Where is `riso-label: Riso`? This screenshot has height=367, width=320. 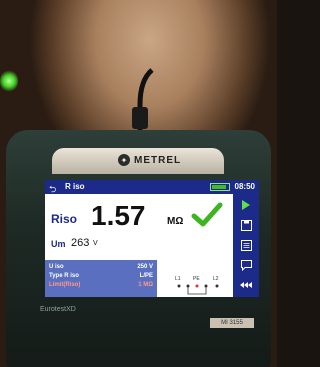
riso-label: Riso is located at coordinates (64, 219).